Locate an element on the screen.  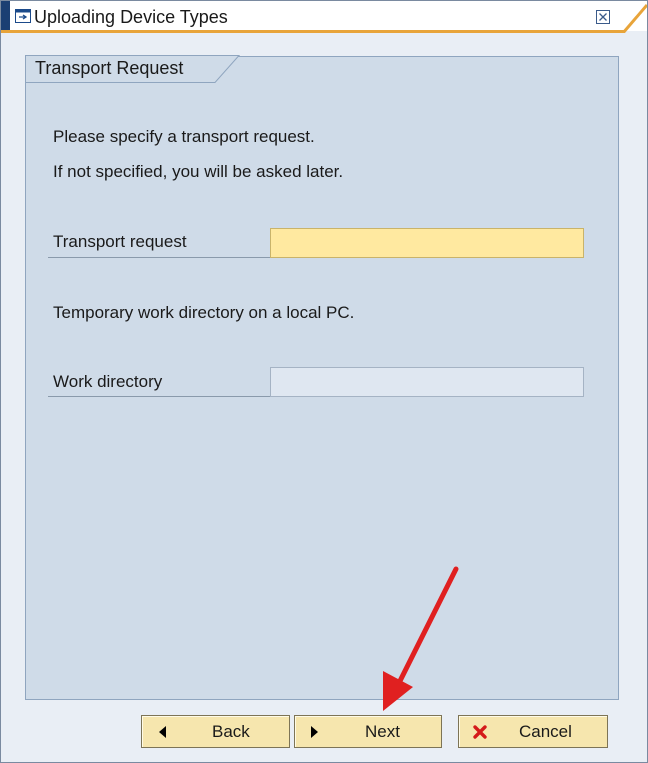
tab-label: Transport Request is located at coordinates (109, 68).